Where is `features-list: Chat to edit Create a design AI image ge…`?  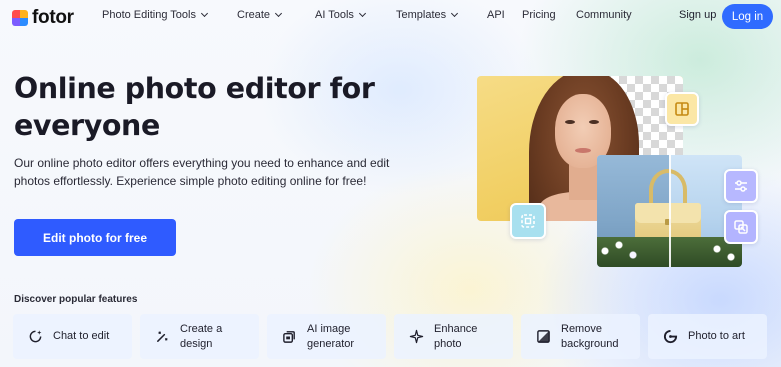
features-list: Chat to edit Create a design AI image ge… is located at coordinates (397, 337).